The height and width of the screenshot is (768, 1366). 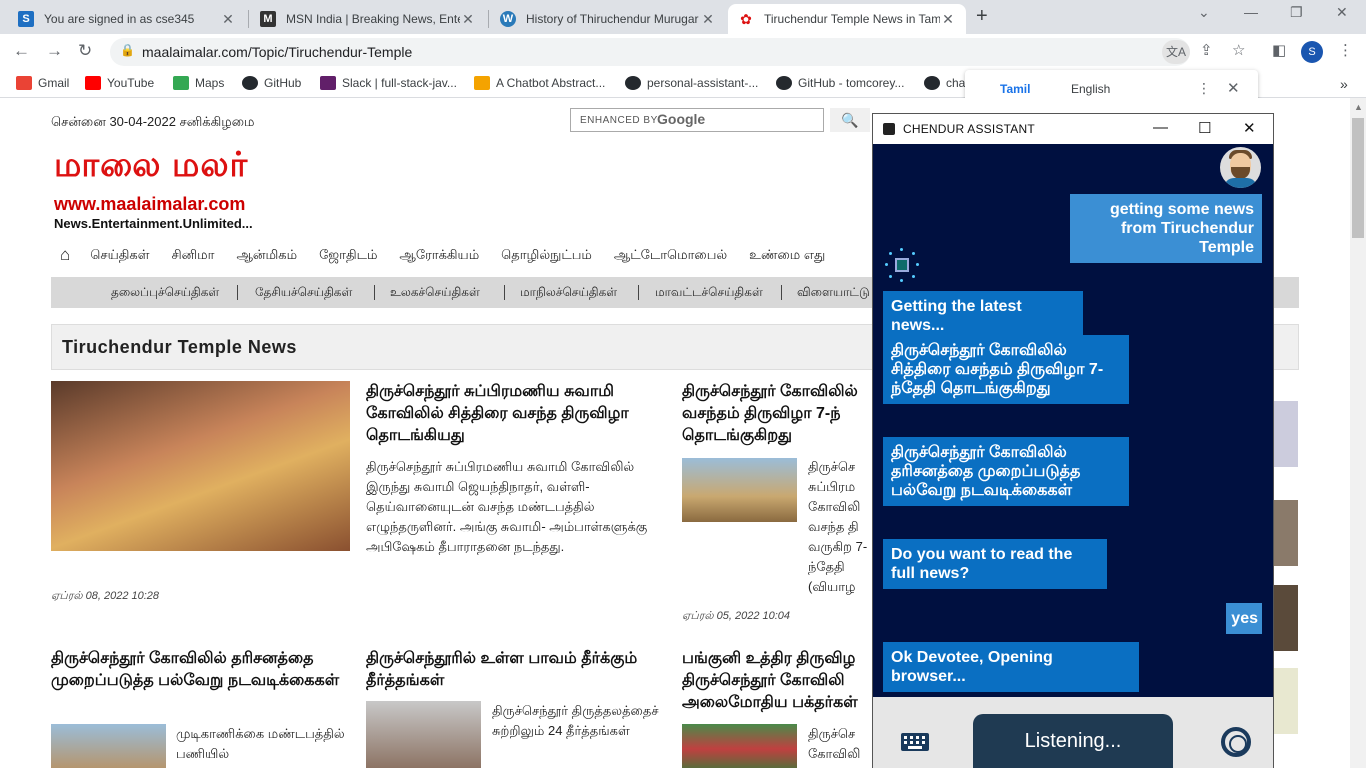 What do you see at coordinates (834, 743) in the screenshot?
I see `article-summary: திருச்செ கோவிலி` at bounding box center [834, 743].